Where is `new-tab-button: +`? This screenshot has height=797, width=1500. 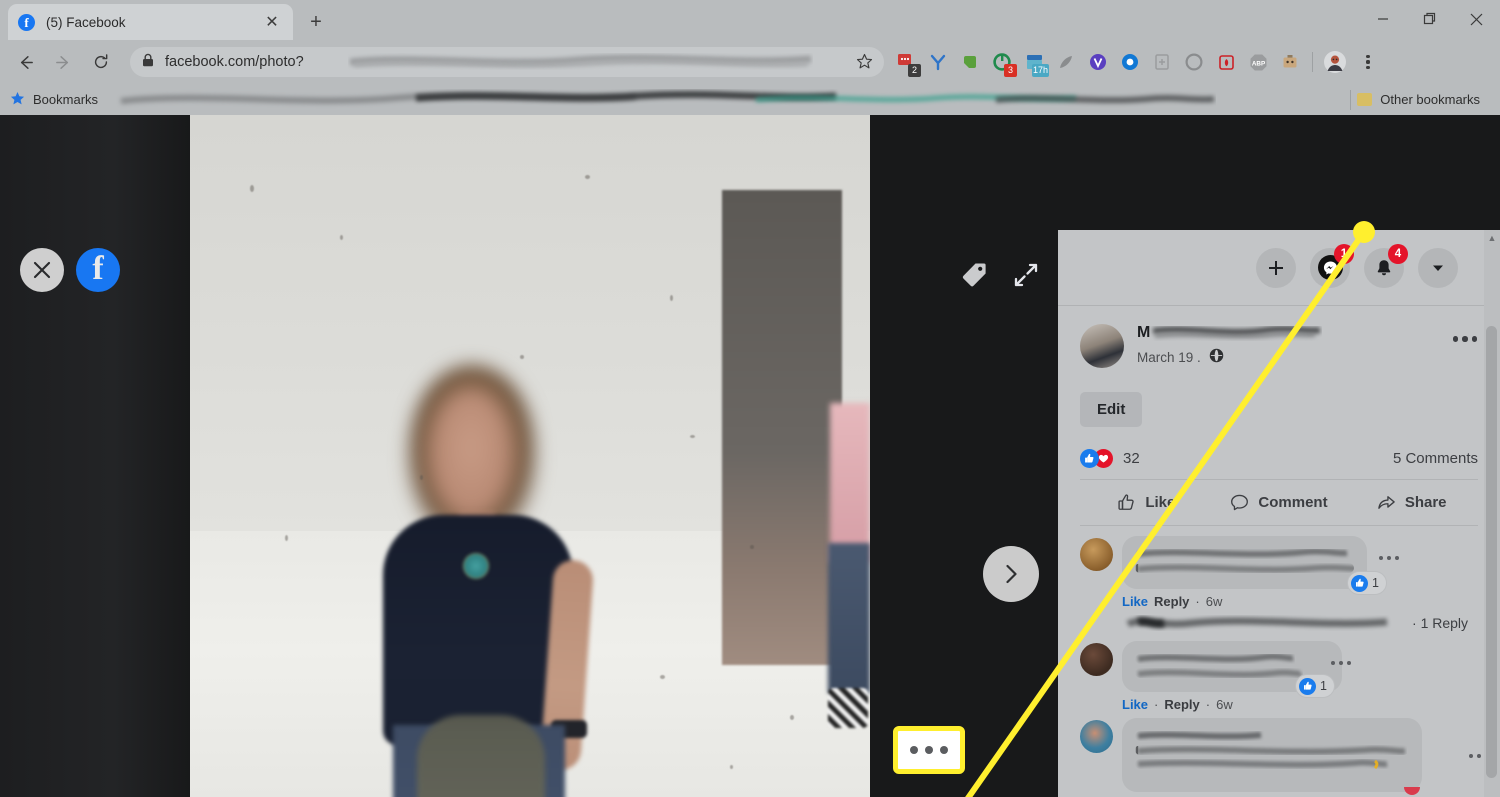
new-tab-button: + is located at coordinates (316, 22).